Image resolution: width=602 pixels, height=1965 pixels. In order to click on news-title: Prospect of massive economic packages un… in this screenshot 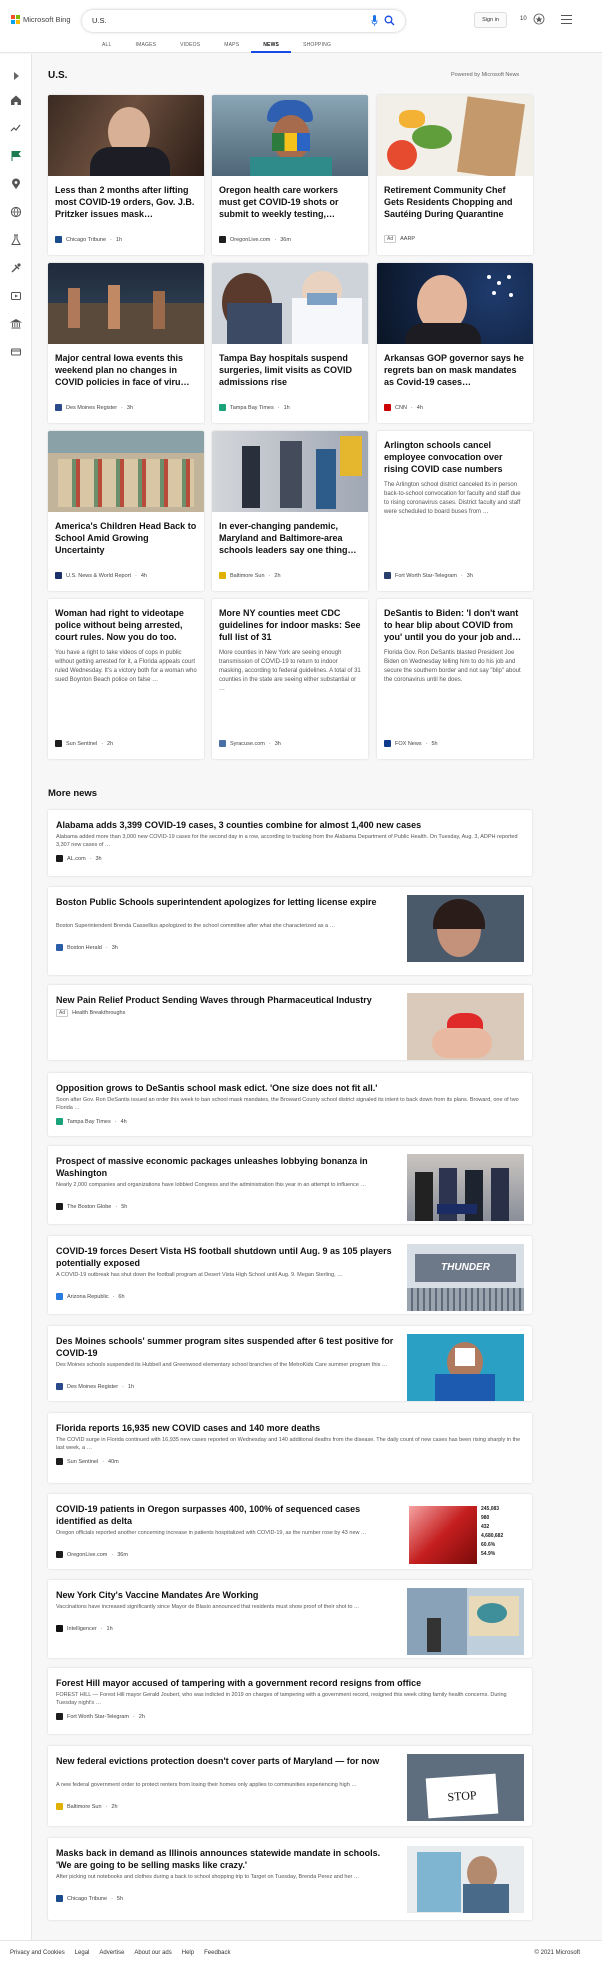, I will do `click(226, 1167)`.